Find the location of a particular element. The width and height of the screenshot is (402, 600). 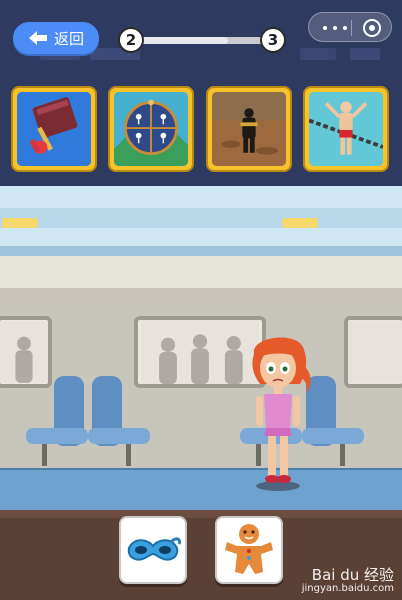

baidu-jingyan-watermark: Bai du 经验 jingyan.baidu.com is located at coordinates (347, 579).